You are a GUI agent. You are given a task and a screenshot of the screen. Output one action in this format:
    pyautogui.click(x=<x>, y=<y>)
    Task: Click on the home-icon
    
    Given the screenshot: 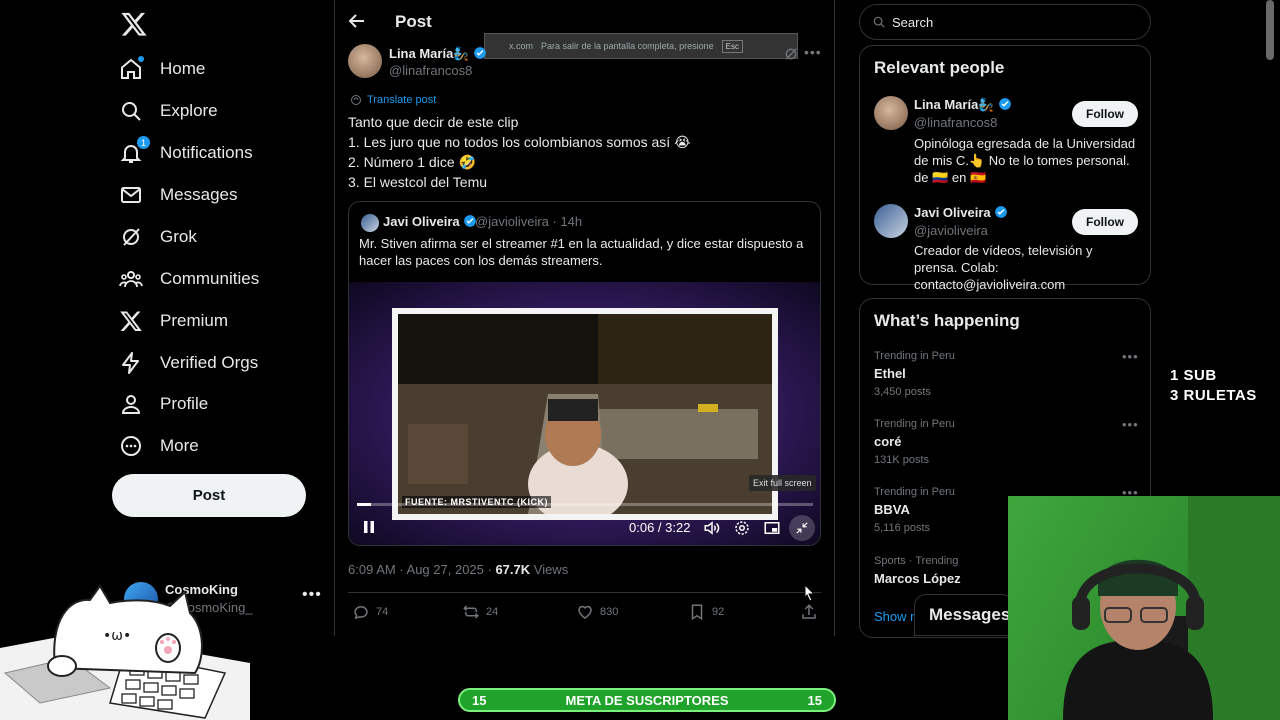 What is the action you would take?
    pyautogui.click(x=131, y=69)
    